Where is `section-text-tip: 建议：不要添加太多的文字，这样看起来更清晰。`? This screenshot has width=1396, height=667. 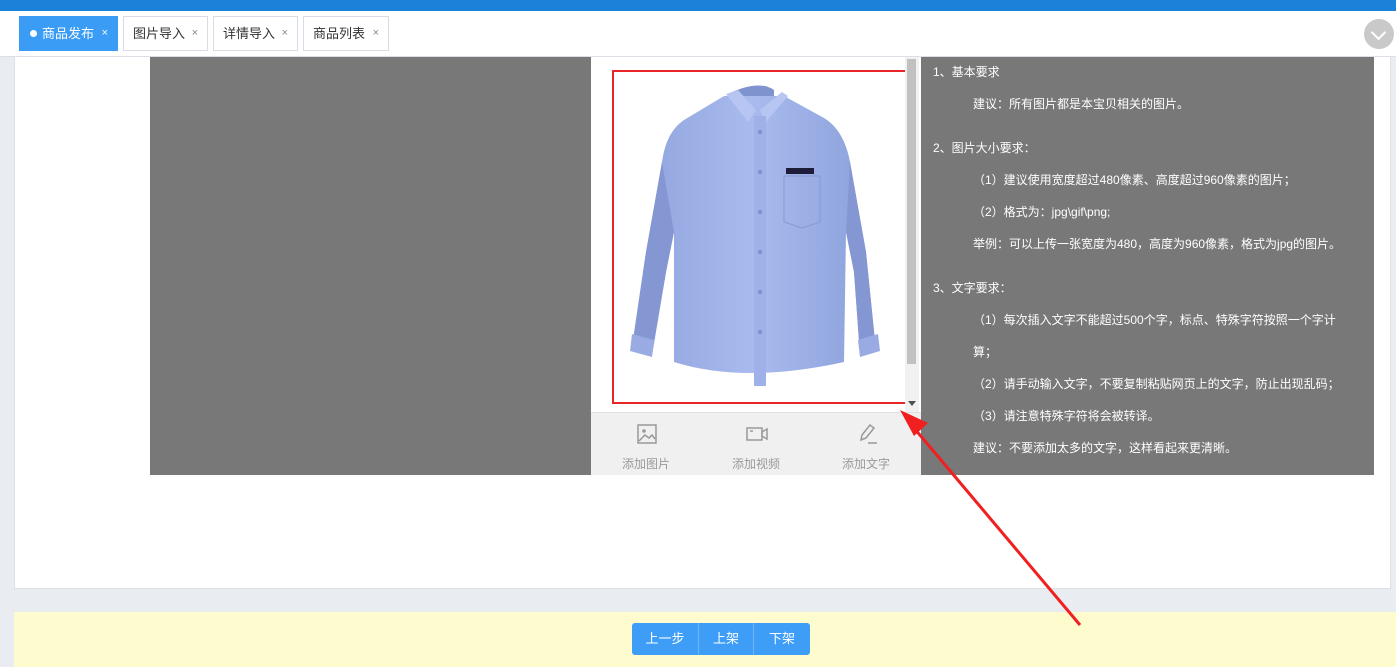
section-text-tip: 建议：不要添加太多的文字，这样看起来更清晰。 is located at coordinates (1105, 448).